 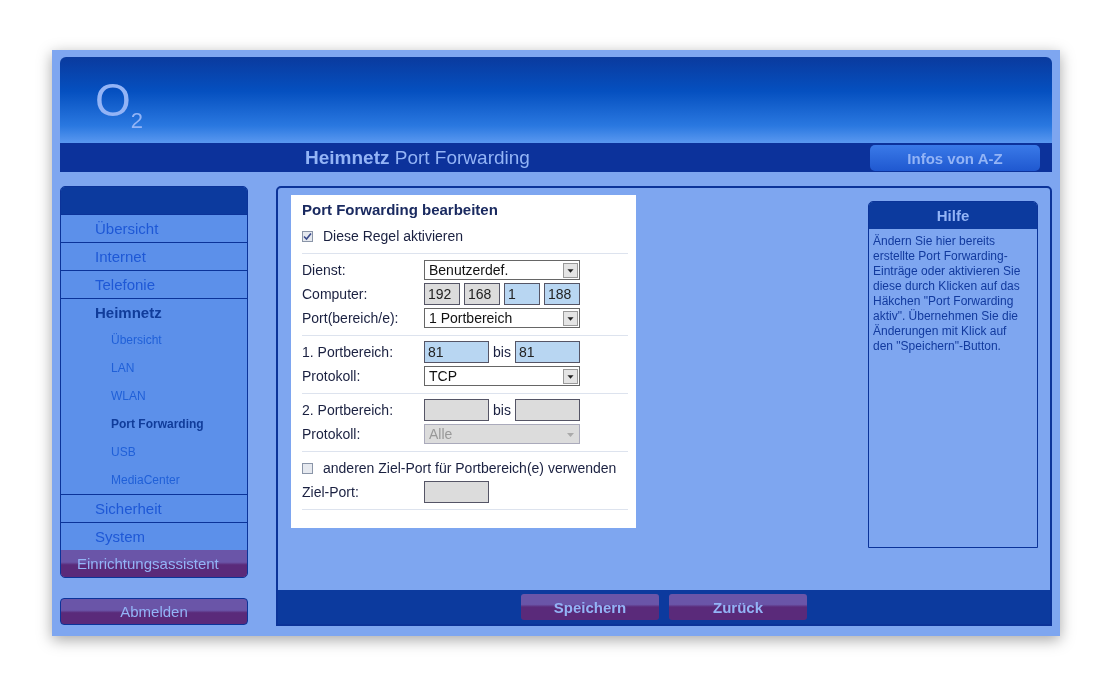 I want to click on sidebar-subitem: Übersicht, so click(x=154, y=340).